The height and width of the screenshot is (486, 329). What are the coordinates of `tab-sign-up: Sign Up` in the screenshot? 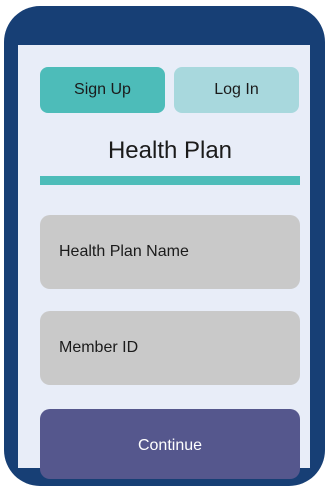 It's located at (102, 90).